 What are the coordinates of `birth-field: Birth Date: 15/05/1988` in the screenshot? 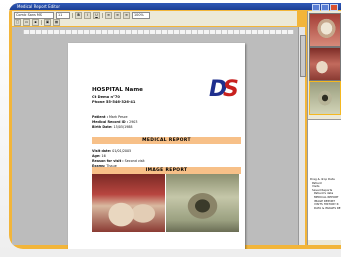 It's located at (112, 127).